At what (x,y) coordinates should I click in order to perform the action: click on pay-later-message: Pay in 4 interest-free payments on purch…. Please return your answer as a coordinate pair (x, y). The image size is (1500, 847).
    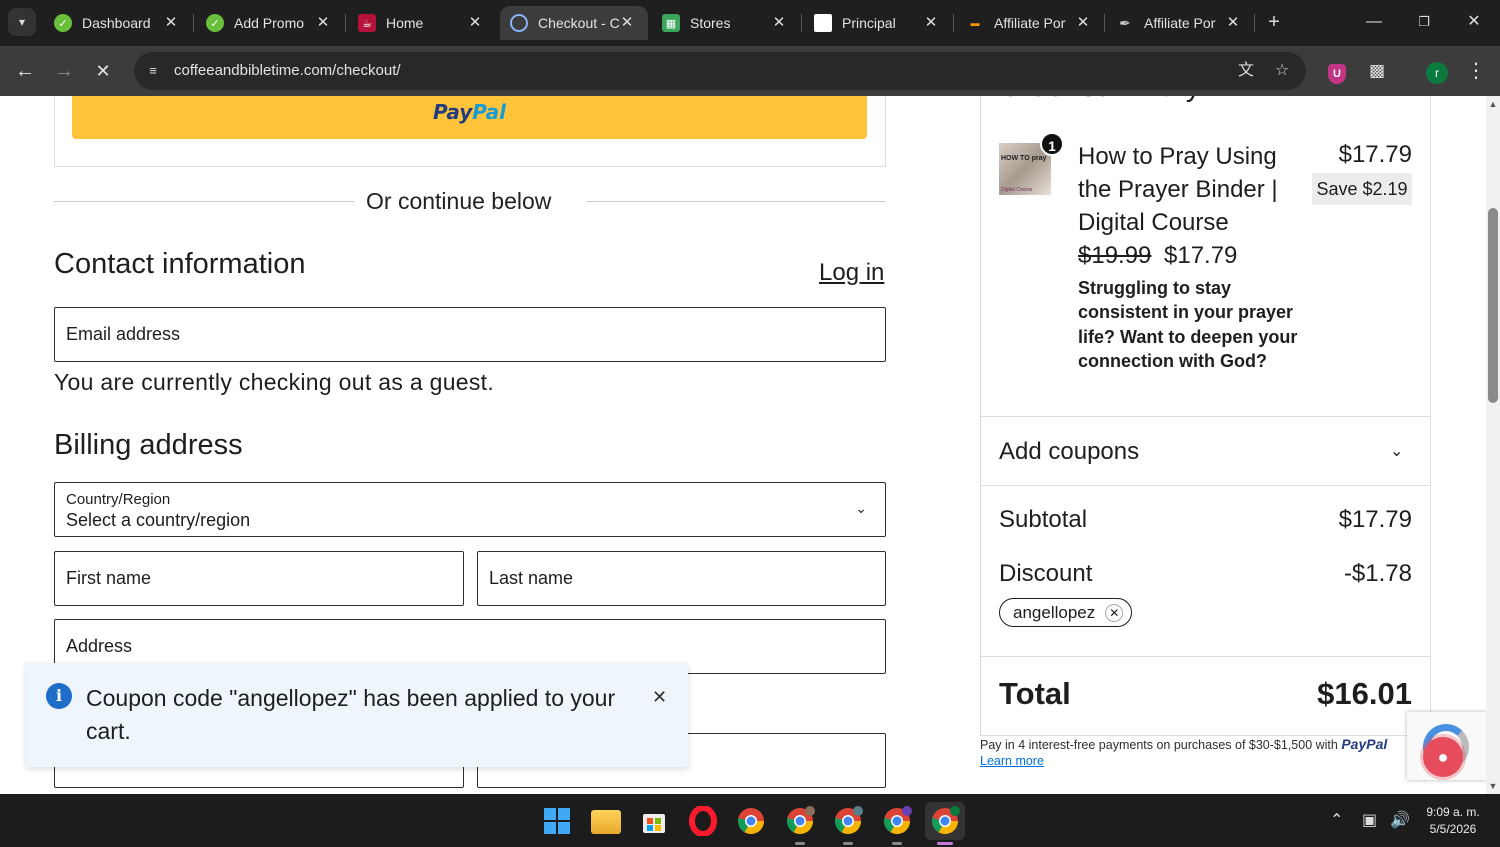
    Looking at the image, I should click on (1183, 744).